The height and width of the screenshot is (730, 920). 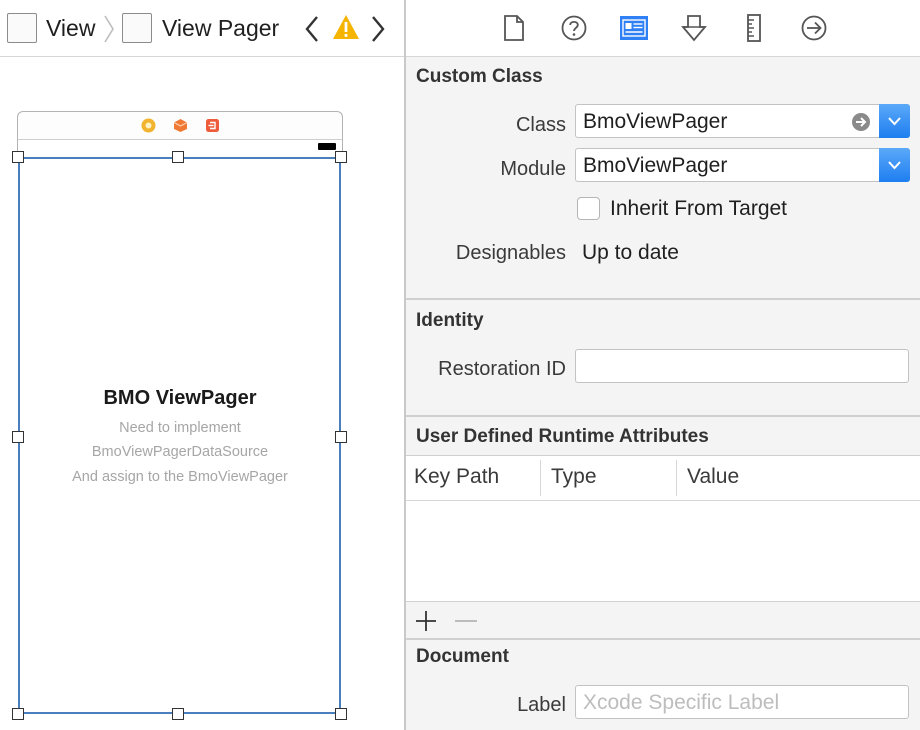 What do you see at coordinates (502, 369) in the screenshot?
I see `restoration-id-label: Restoration ID` at bounding box center [502, 369].